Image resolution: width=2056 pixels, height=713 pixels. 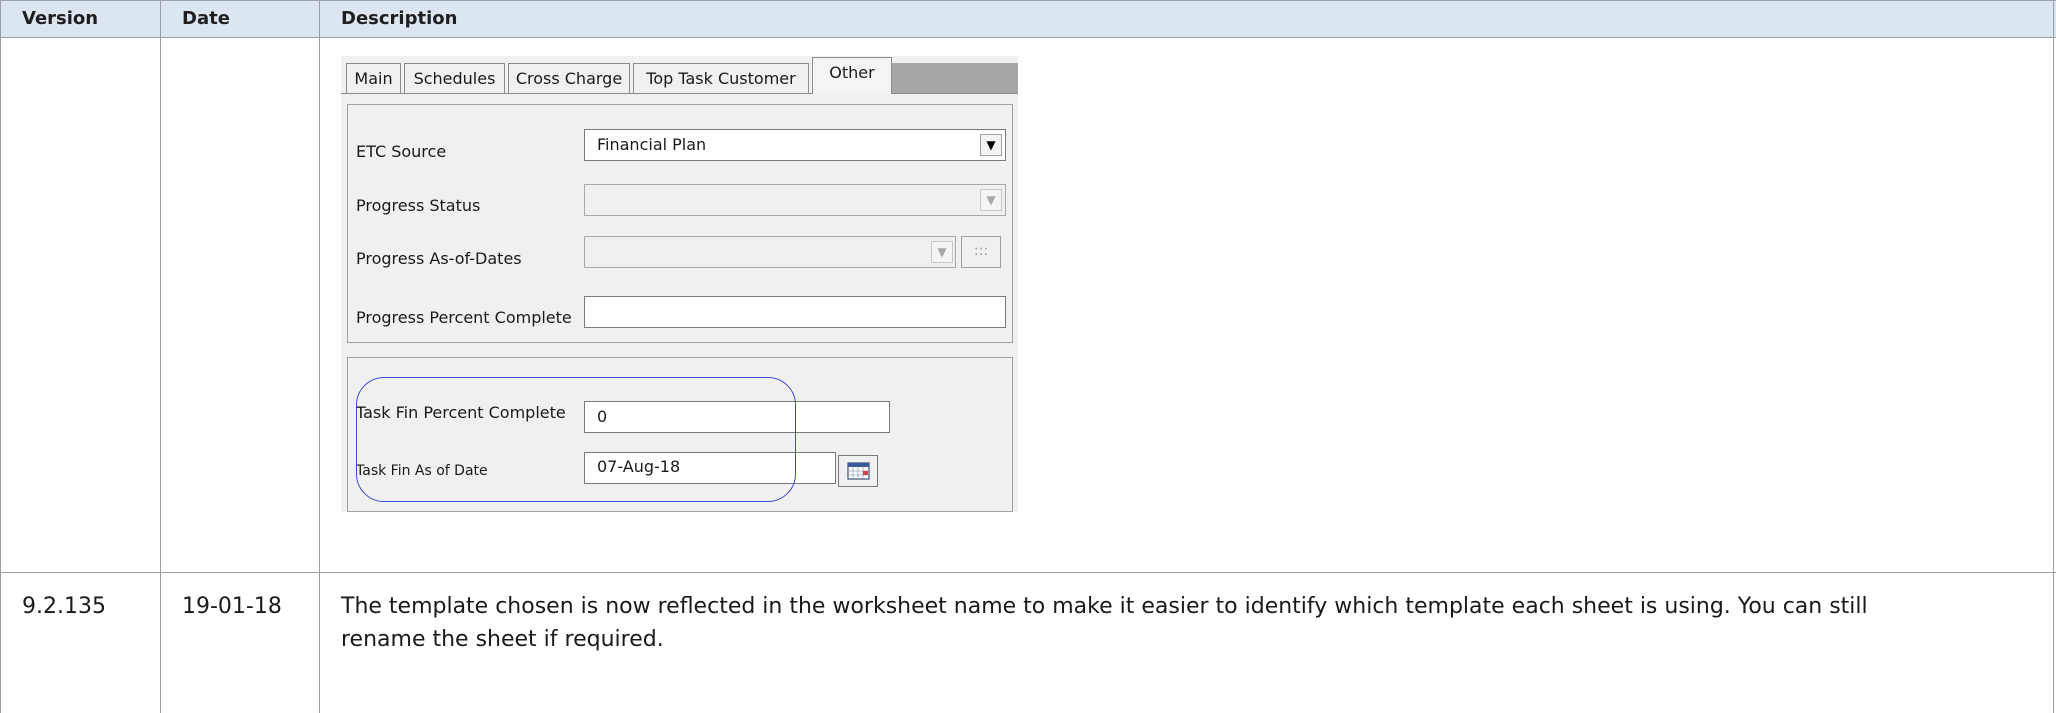 What do you see at coordinates (418, 205) in the screenshot?
I see `label-progress-status: Progress Status` at bounding box center [418, 205].